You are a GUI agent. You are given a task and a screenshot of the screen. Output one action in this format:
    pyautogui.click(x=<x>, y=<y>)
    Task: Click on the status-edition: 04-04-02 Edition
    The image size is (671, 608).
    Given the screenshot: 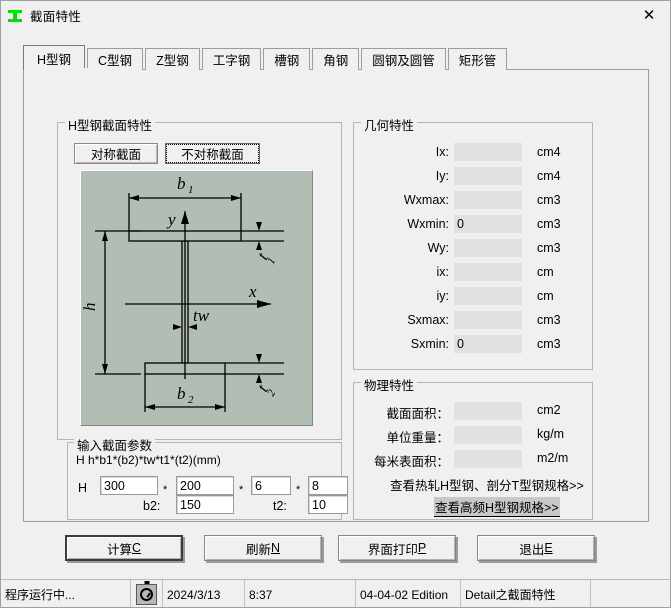 What is the action you would take?
    pyautogui.click(x=408, y=593)
    